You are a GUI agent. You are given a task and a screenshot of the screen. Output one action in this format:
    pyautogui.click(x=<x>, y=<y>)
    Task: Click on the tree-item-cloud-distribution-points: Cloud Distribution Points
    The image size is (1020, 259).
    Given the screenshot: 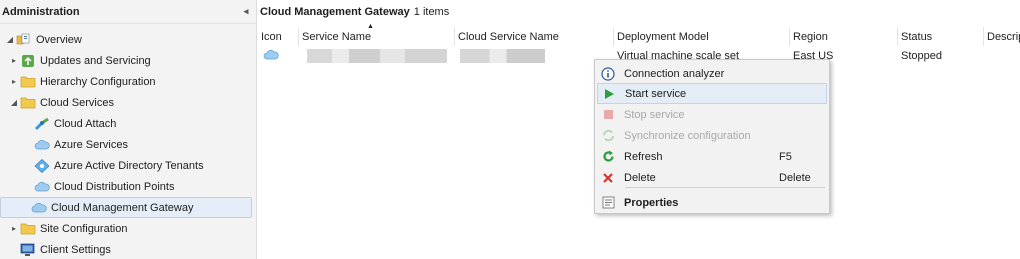 What is the action you would take?
    pyautogui.click(x=128, y=186)
    